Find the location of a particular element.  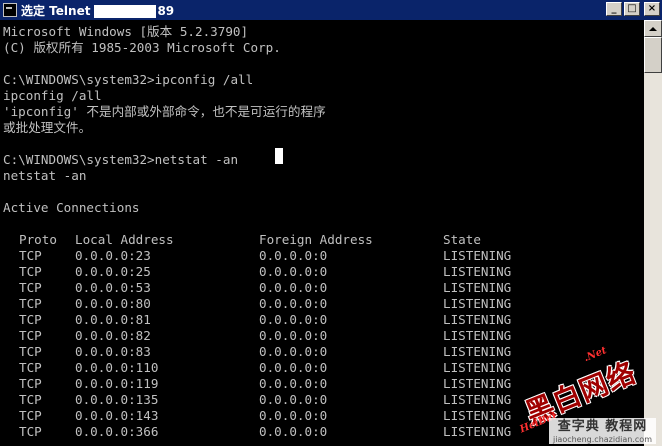

scroll-up-button is located at coordinates (653, 28).